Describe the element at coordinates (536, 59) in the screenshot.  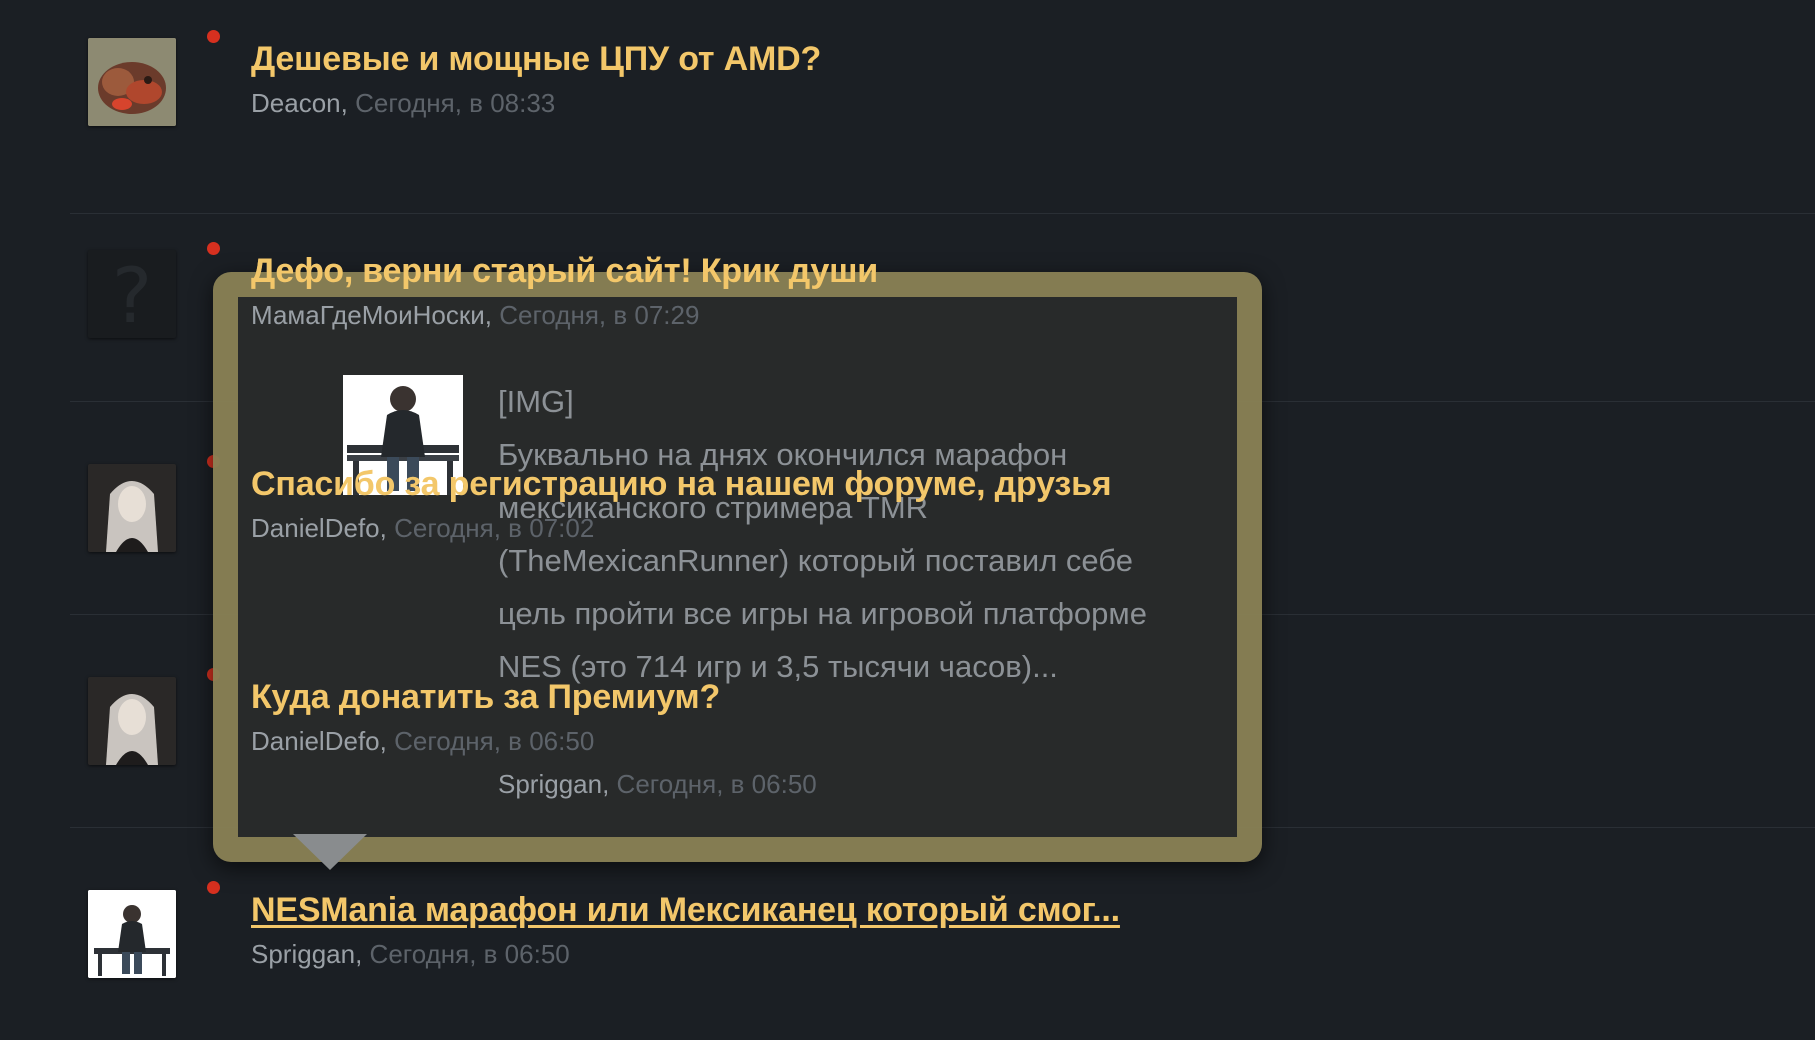
I see `thread-title: Дешевые и мощные ЦПУ от AMD?` at that location.